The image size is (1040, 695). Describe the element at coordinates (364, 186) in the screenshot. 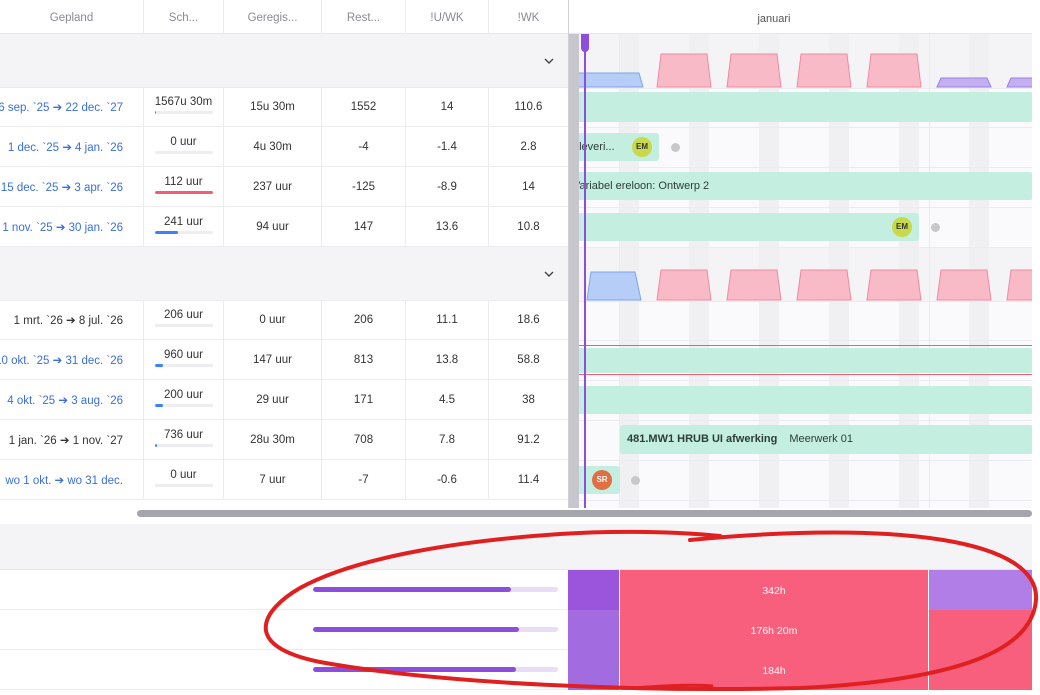

I see `remaining-value: -125` at that location.